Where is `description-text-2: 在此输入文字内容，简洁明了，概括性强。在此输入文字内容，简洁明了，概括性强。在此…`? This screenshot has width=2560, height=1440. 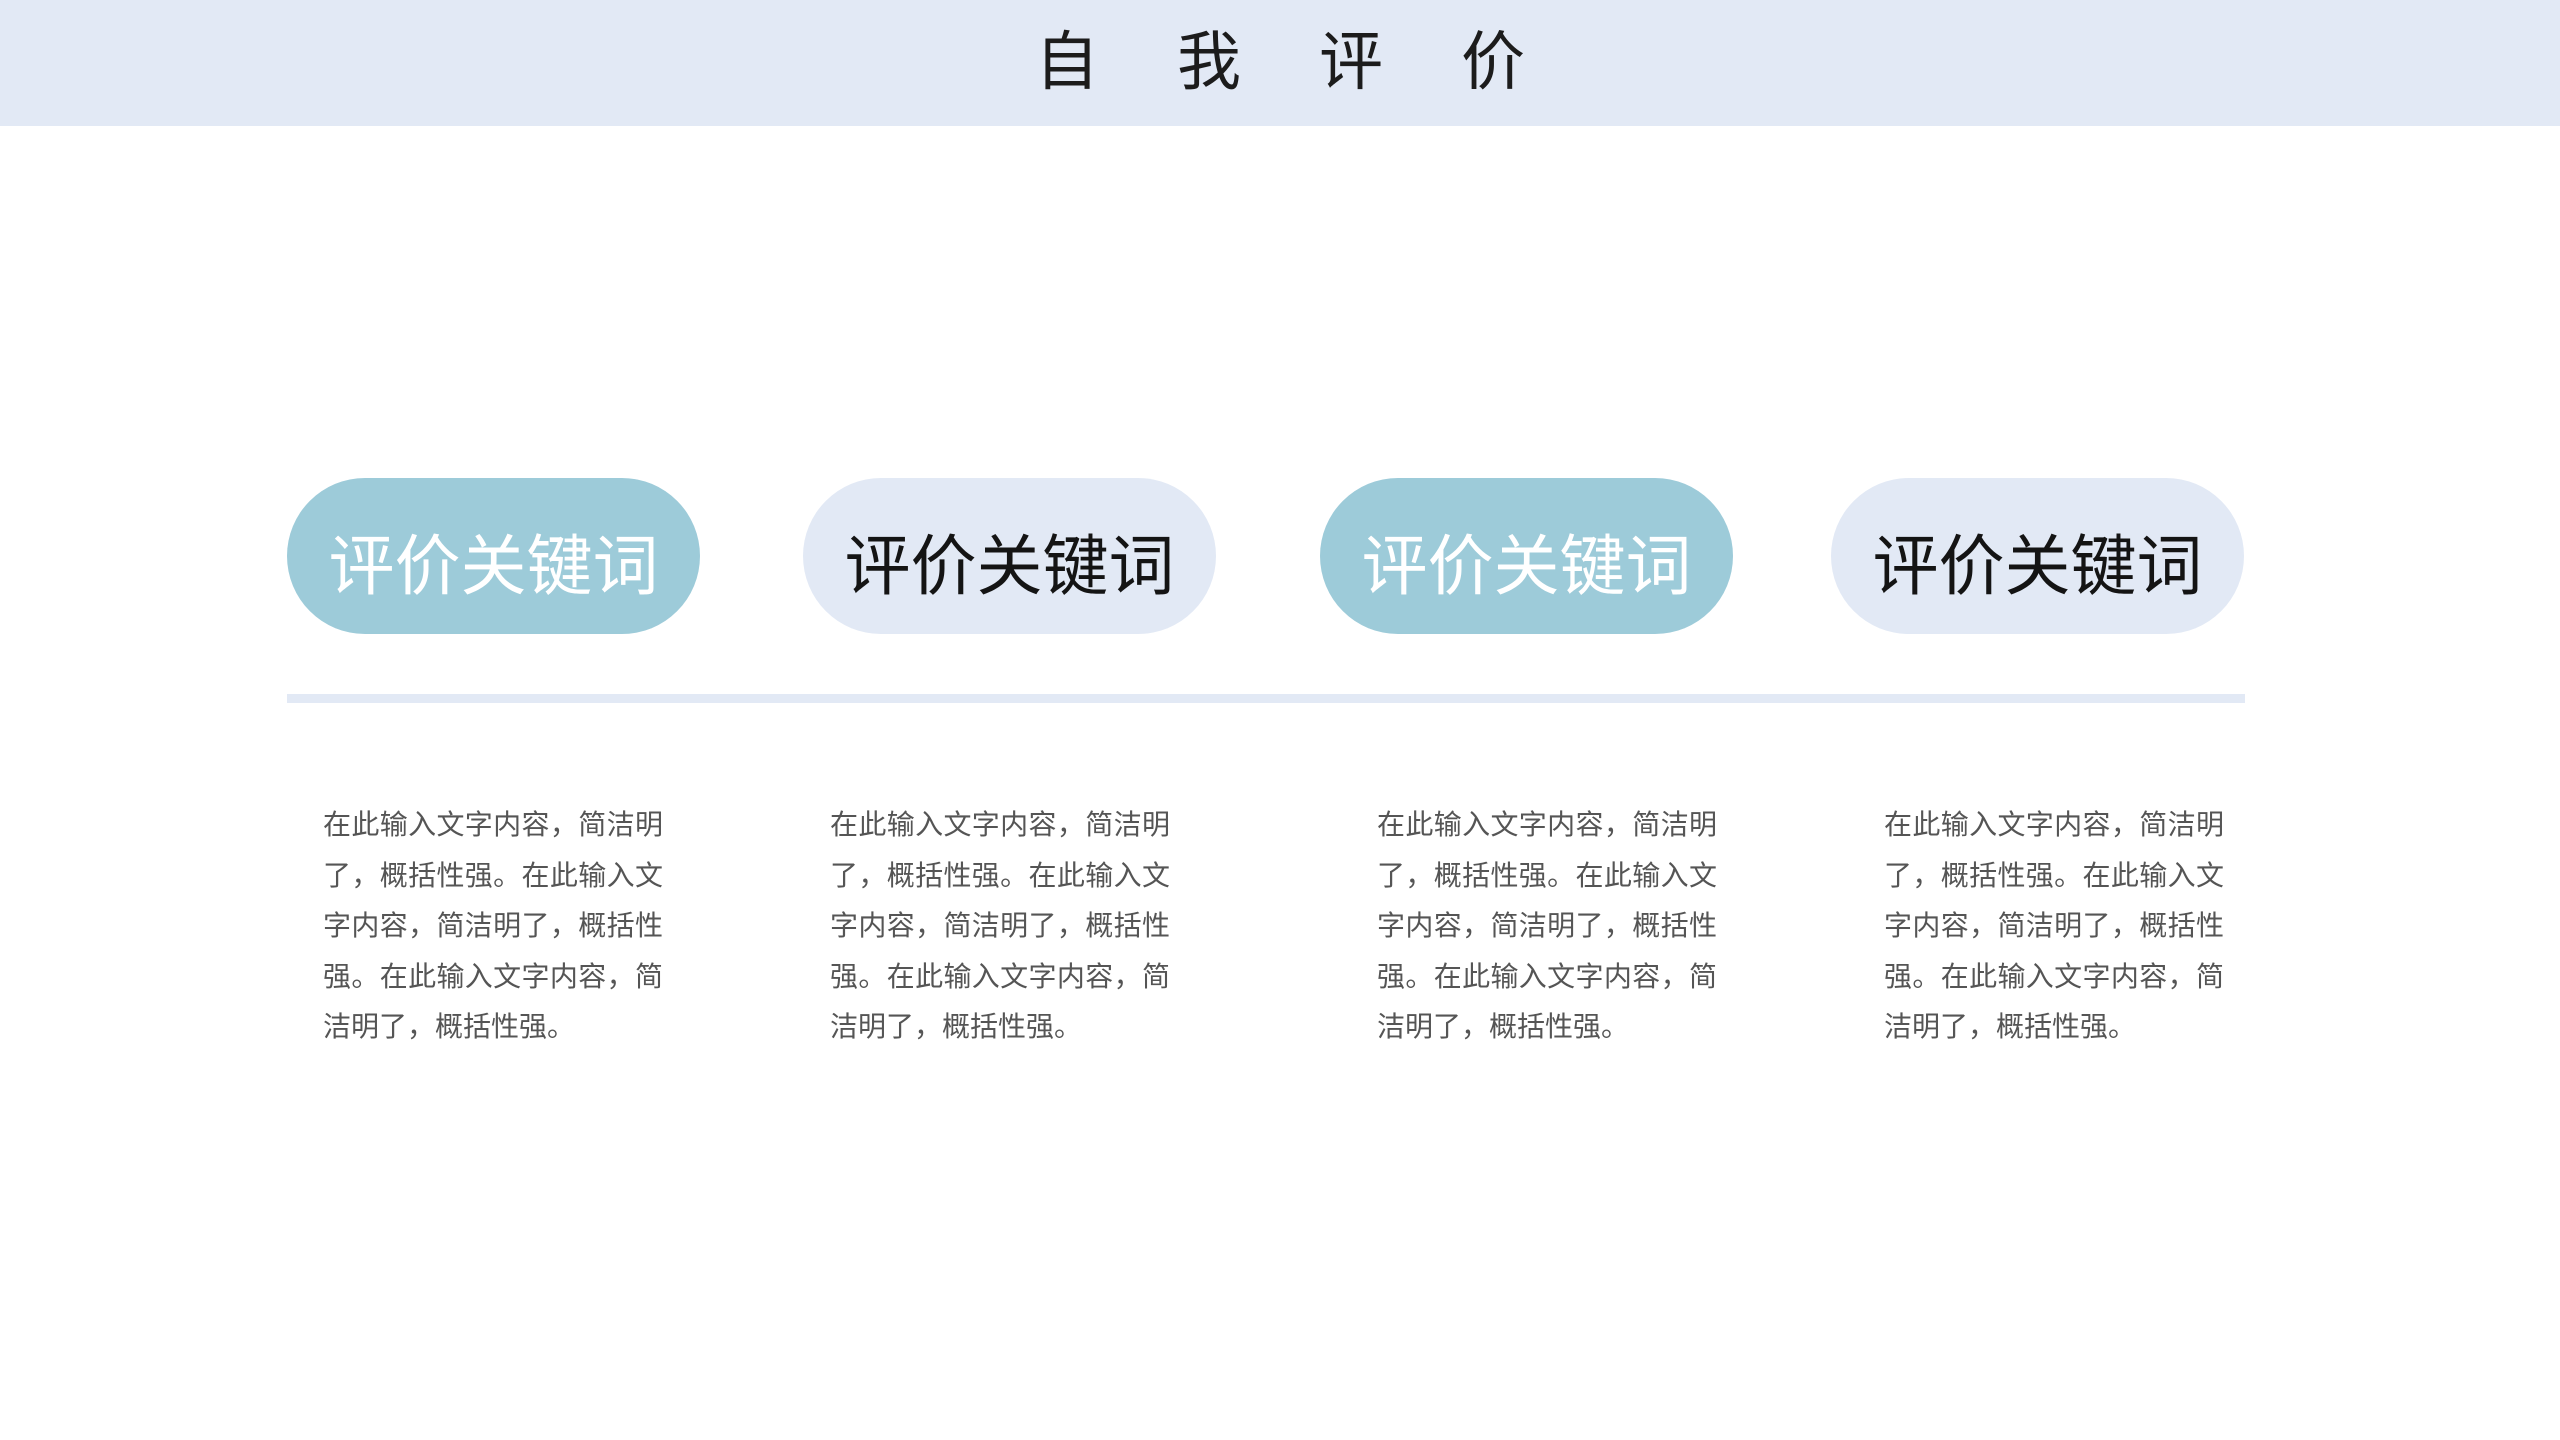 description-text-2: 在此输入文字内容，简洁明了，概括性强。在此输入文字内容，简洁明了，概括性强。在此… is located at coordinates (1000, 925).